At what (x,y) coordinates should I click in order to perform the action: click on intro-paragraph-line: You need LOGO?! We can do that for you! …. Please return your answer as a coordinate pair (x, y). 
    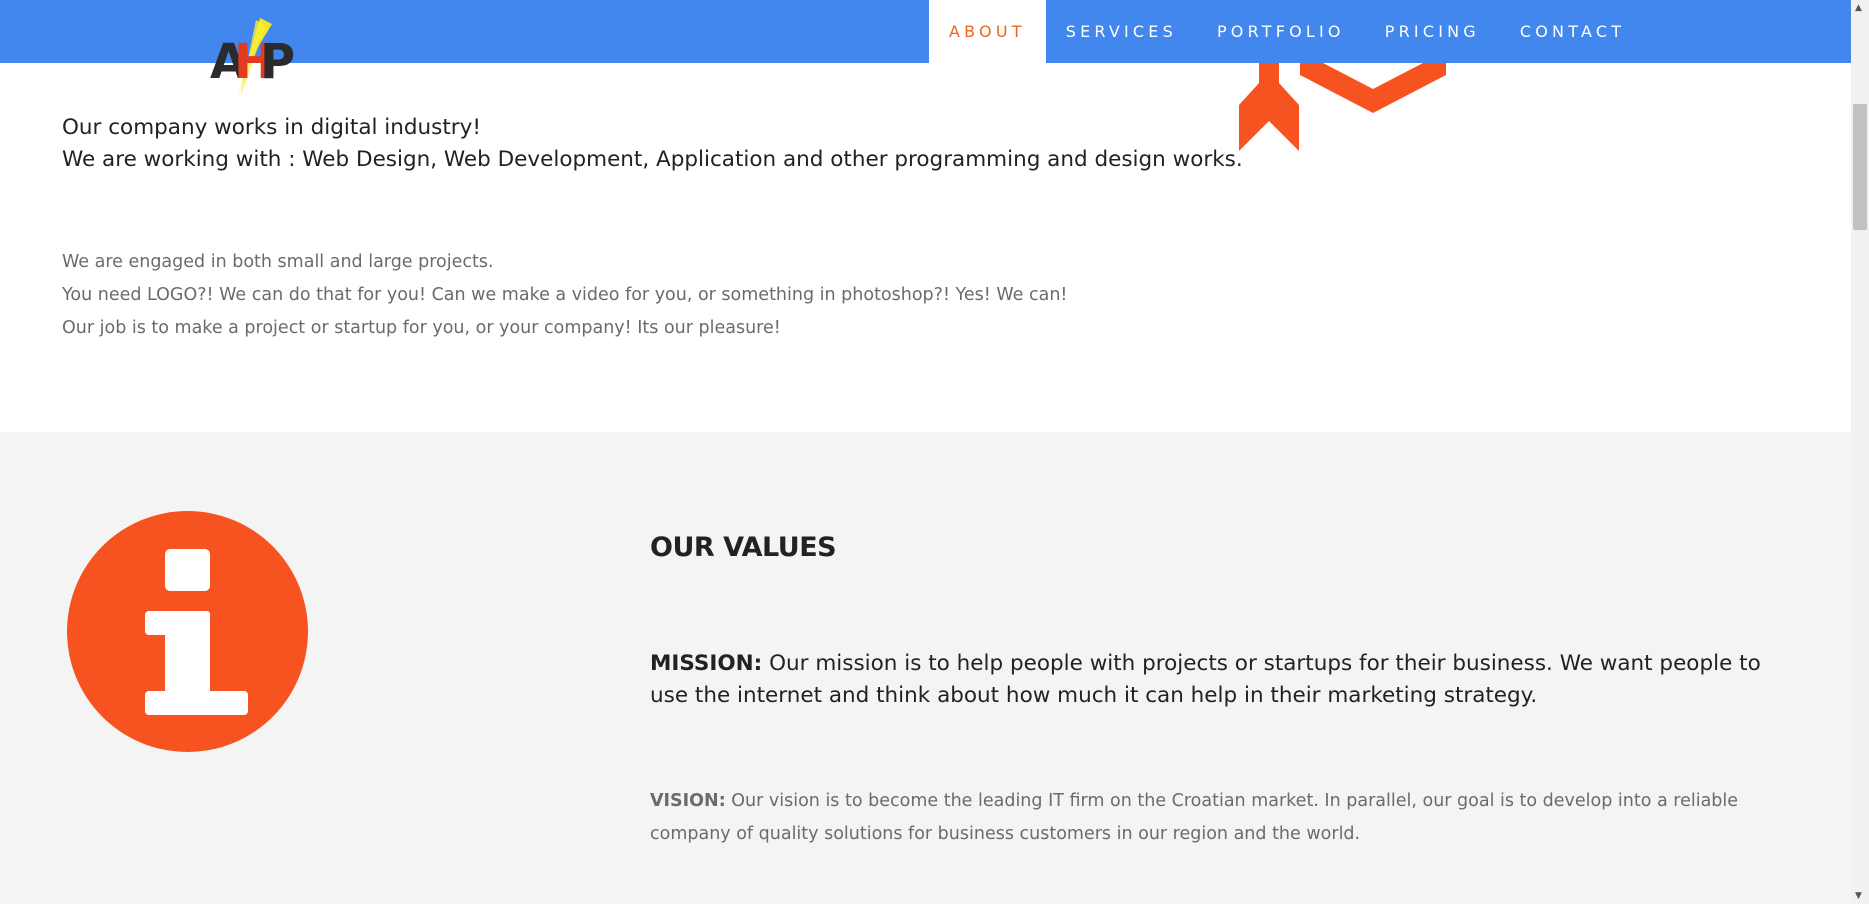
    Looking at the image, I should click on (565, 295).